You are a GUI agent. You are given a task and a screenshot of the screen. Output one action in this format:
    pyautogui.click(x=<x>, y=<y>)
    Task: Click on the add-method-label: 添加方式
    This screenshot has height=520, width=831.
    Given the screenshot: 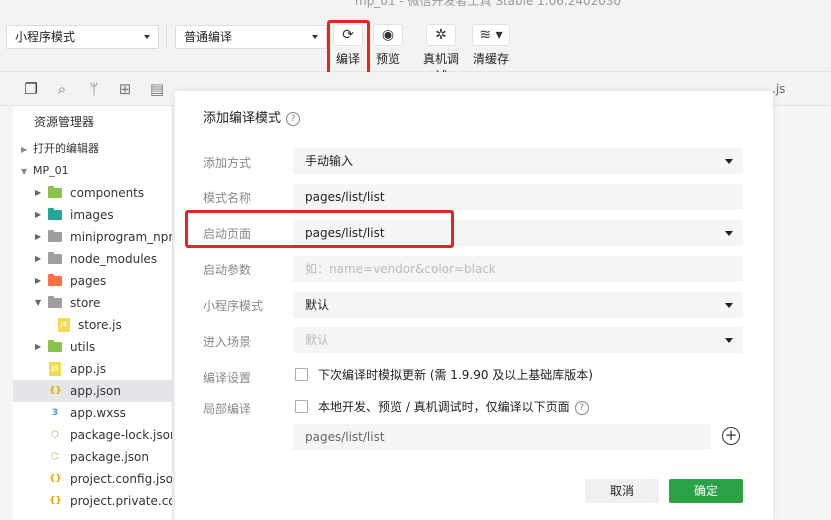 What is the action you would take?
    pyautogui.click(x=227, y=163)
    